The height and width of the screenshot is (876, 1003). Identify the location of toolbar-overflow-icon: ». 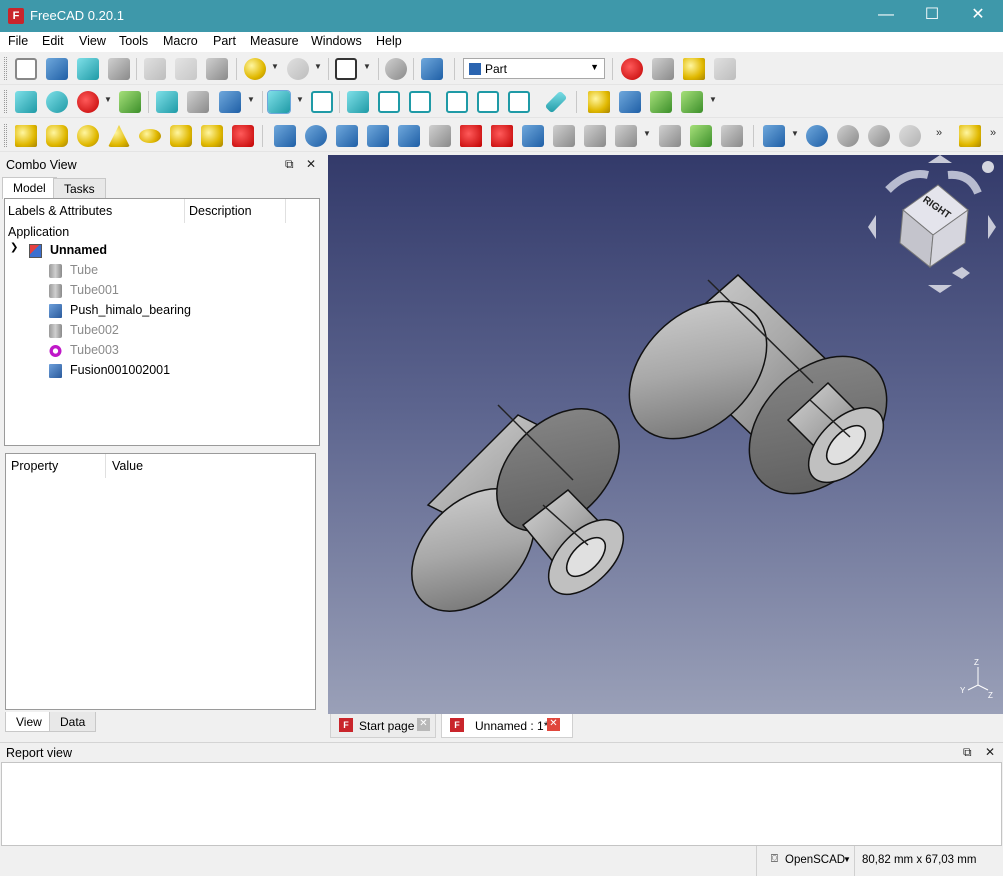
(939, 133).